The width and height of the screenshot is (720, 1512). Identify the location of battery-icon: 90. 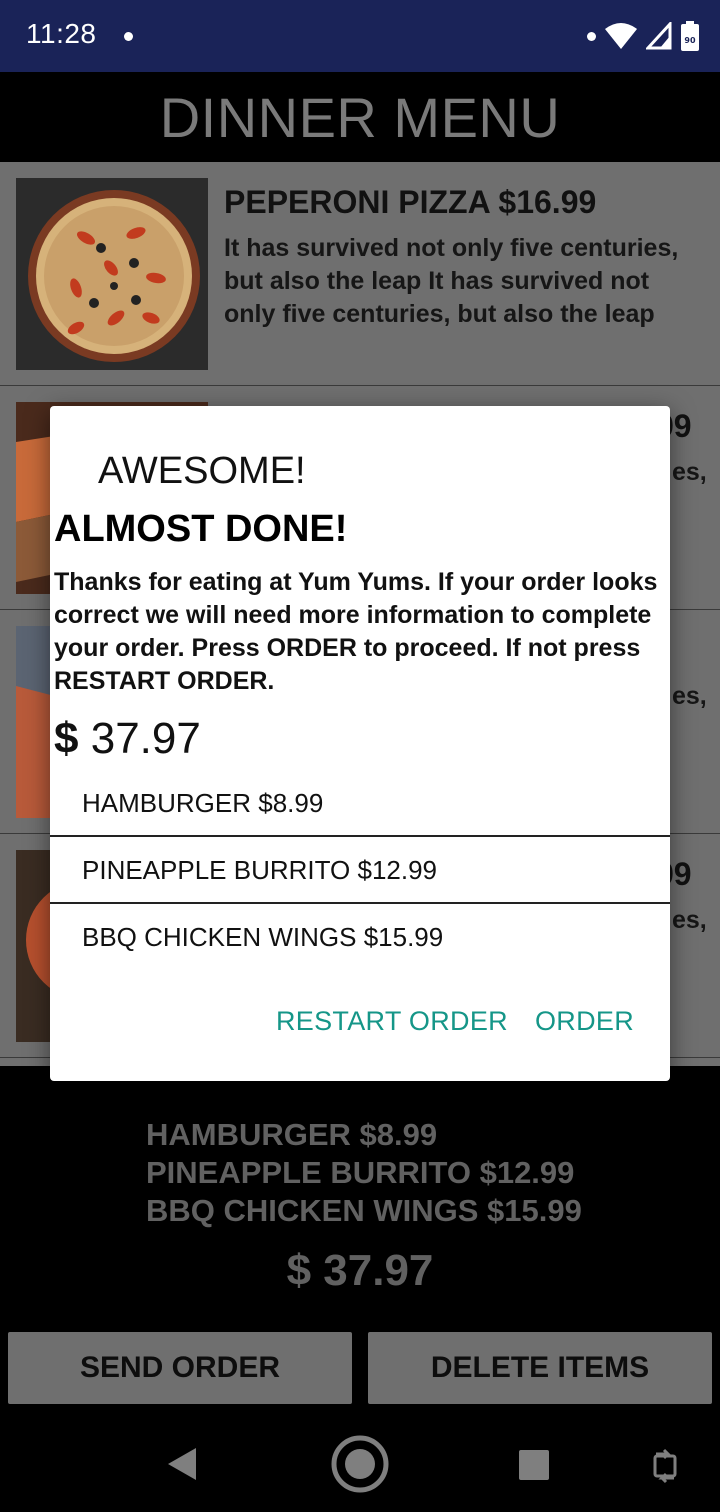
(690, 36).